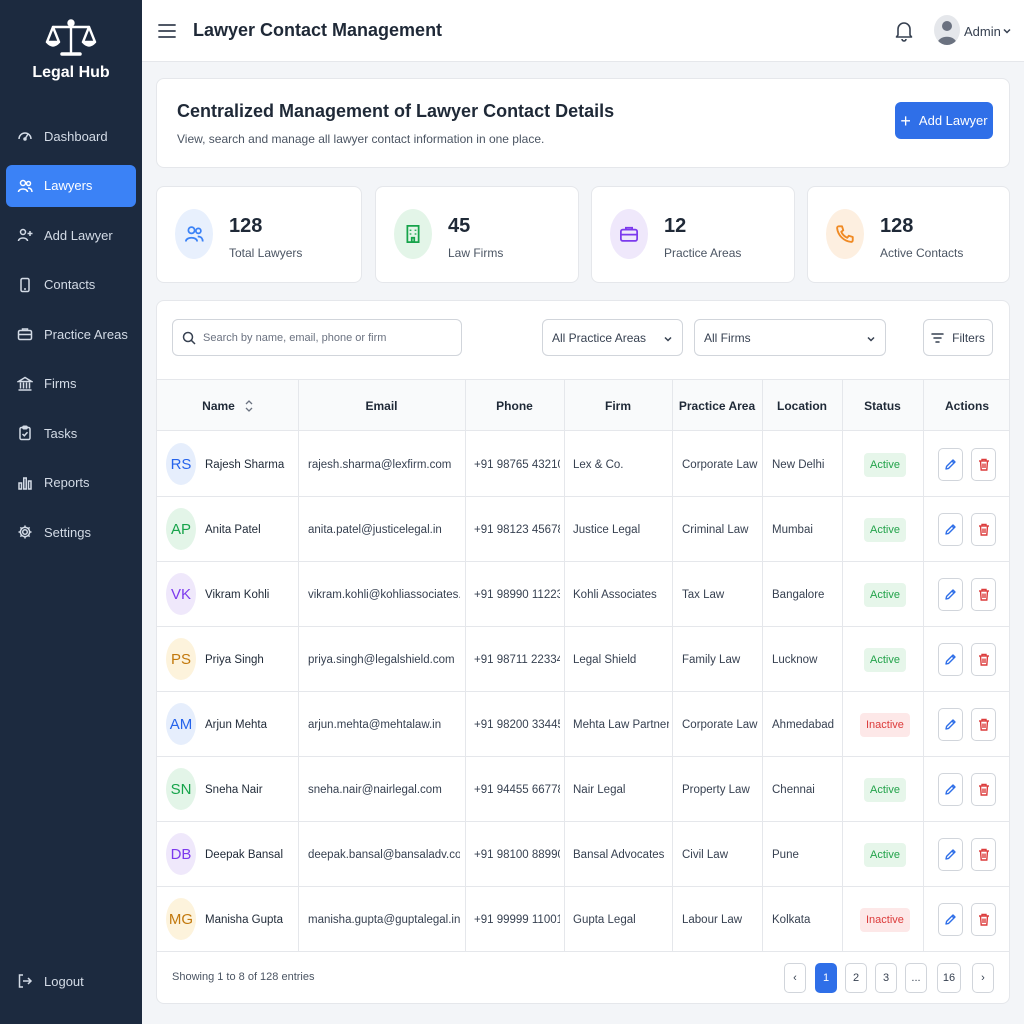 The height and width of the screenshot is (1024, 1024). I want to click on sidebar-item-contacts: Contacts, so click(71, 285).